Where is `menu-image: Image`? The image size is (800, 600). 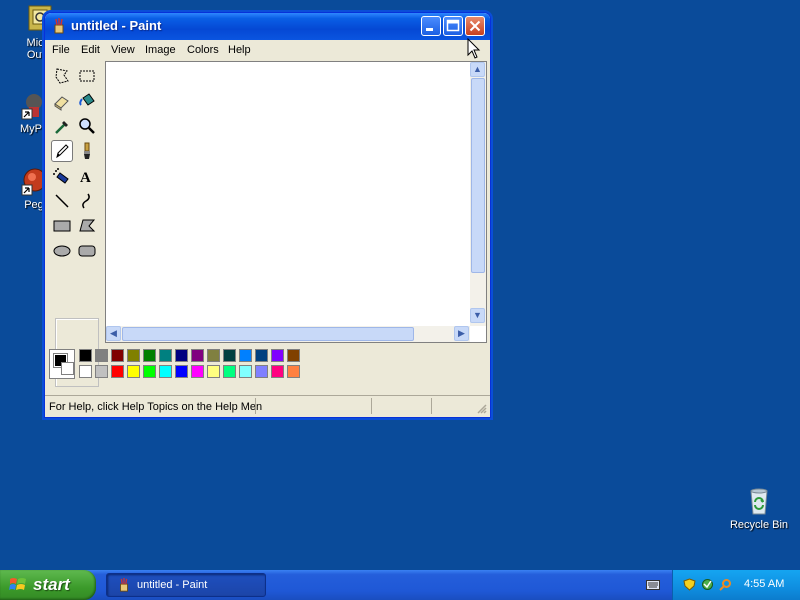 menu-image: Image is located at coordinates (160, 50).